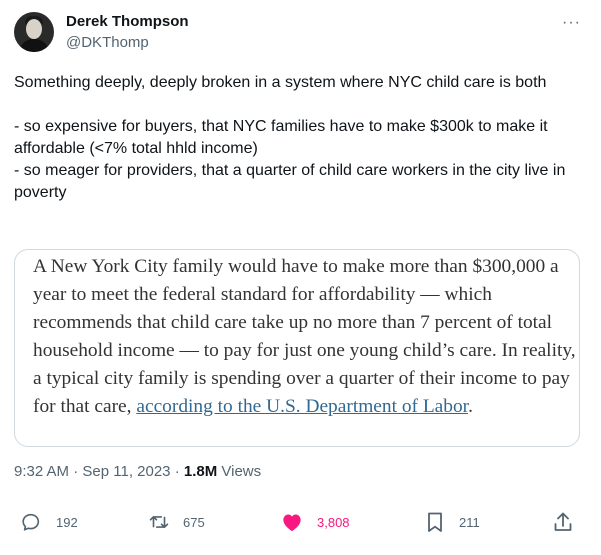 The image size is (601, 555). I want to click on avatar, so click(34, 32).